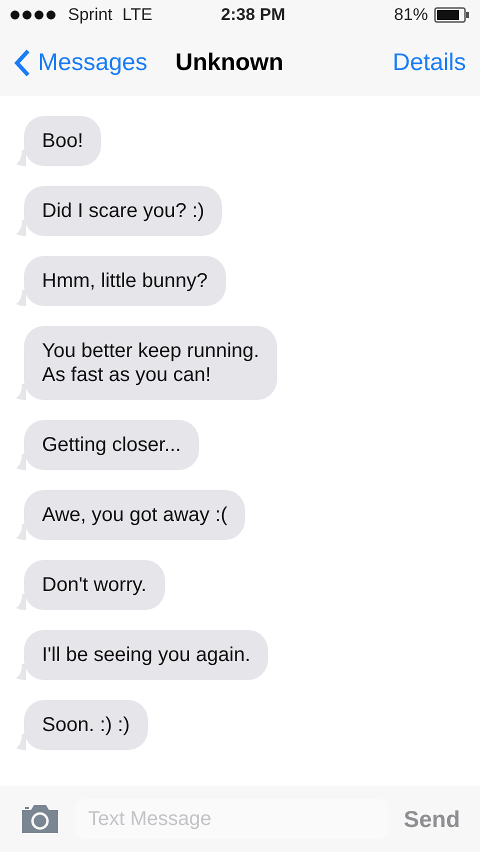 The height and width of the screenshot is (852, 480). What do you see at coordinates (411, 15) in the screenshot?
I see `battery-percent: 81%` at bounding box center [411, 15].